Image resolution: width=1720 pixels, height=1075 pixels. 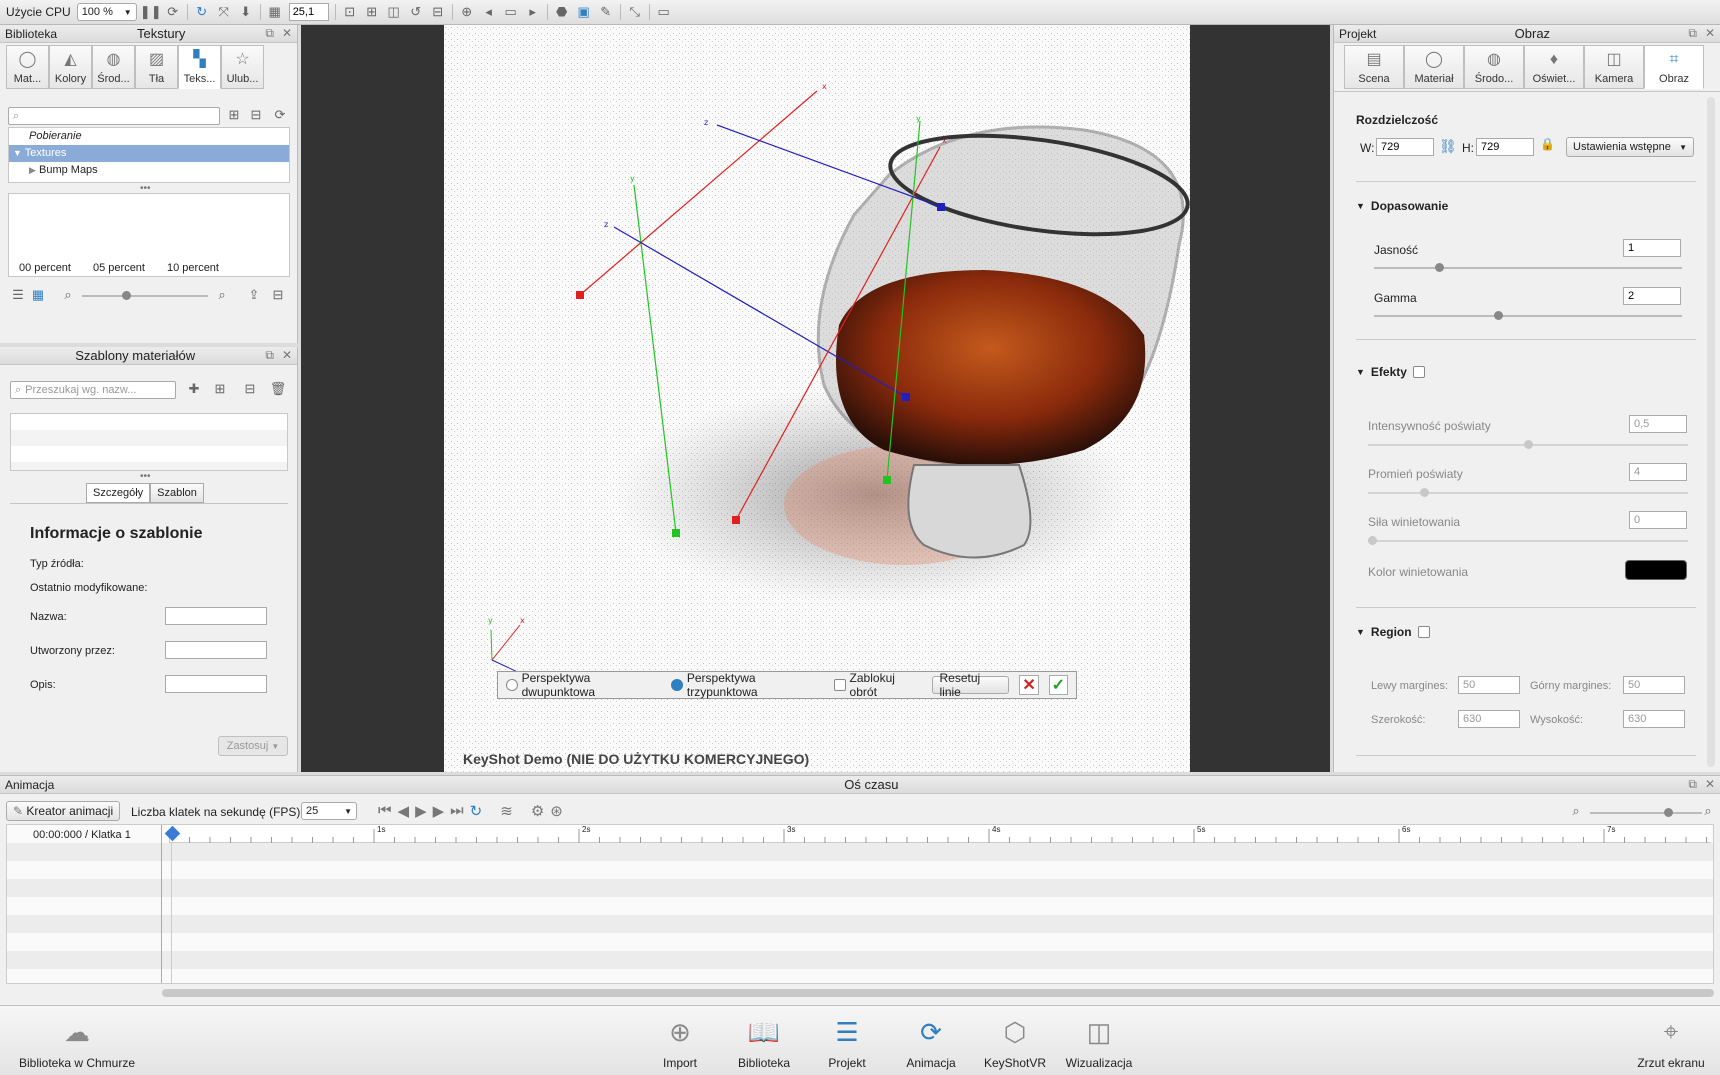 What do you see at coordinates (394, 12) in the screenshot?
I see `camera-icon: ◫` at bounding box center [394, 12].